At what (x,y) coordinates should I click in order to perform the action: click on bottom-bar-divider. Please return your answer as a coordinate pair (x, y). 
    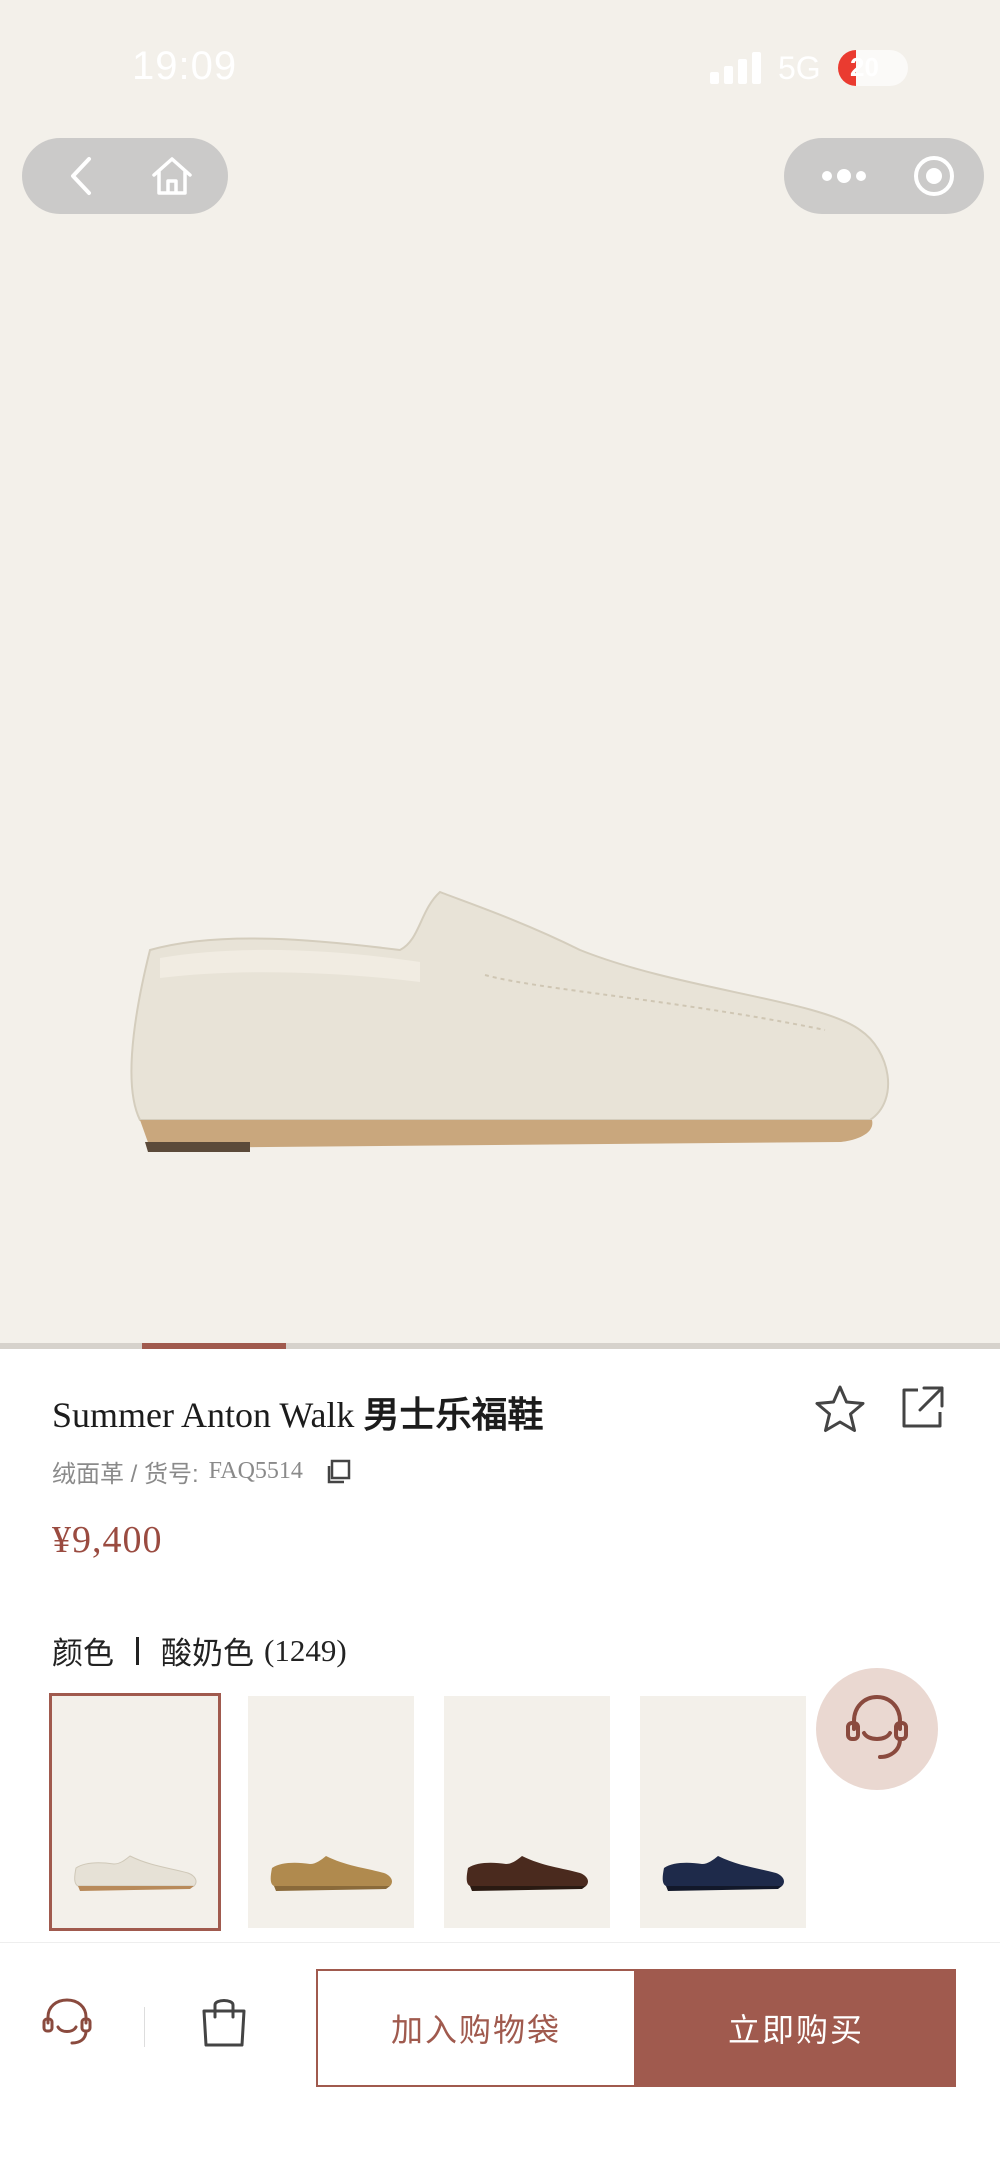
    Looking at the image, I should click on (144, 2027).